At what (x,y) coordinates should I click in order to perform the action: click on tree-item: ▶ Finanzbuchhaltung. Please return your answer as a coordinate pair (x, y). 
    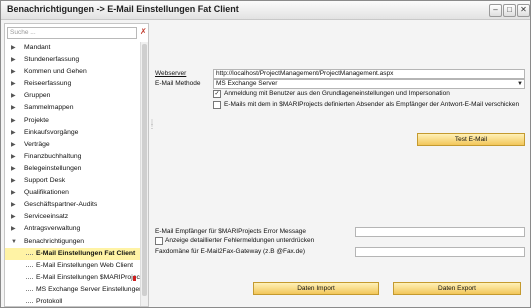
    Looking at the image, I should click on (72, 157).